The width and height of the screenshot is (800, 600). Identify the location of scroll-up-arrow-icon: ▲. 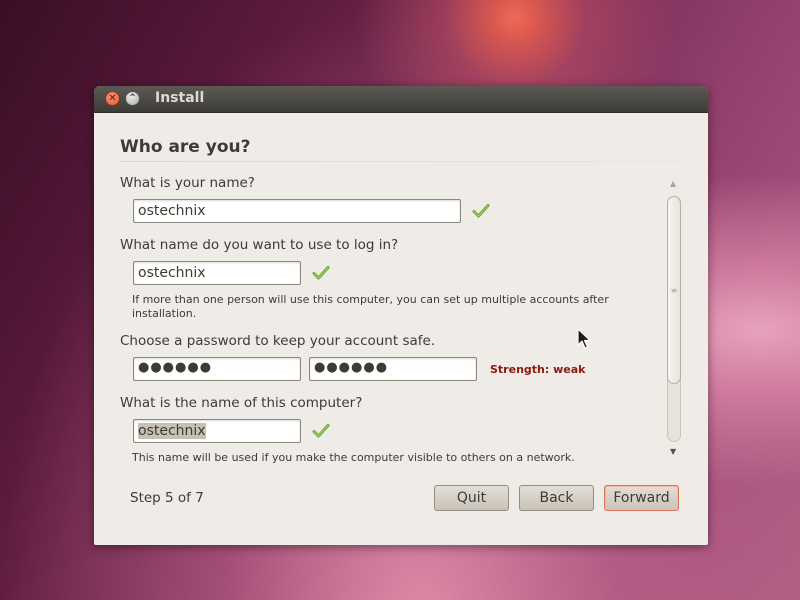
(673, 184).